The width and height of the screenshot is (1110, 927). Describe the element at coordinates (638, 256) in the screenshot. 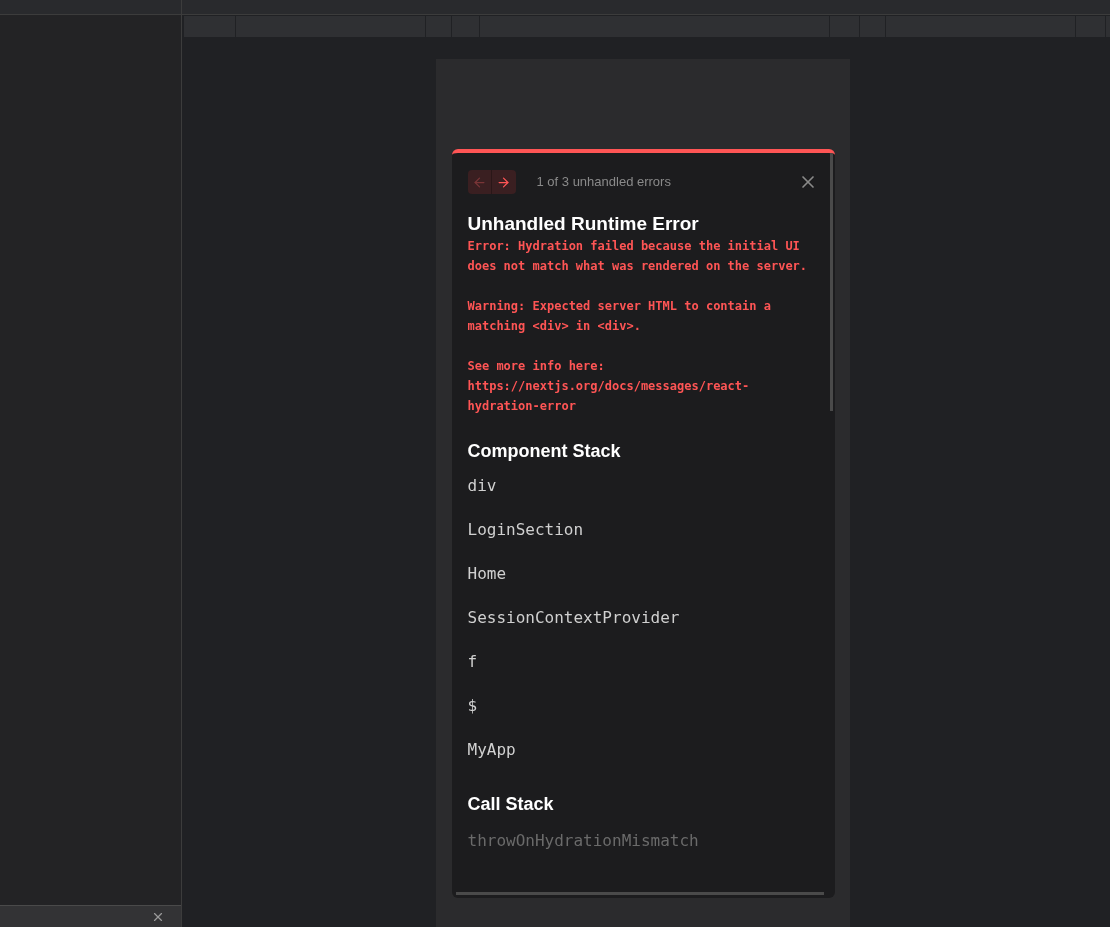

I see `error-message: Error: Hydration failed because the initial UI does not match what was rendered on the server.` at that location.